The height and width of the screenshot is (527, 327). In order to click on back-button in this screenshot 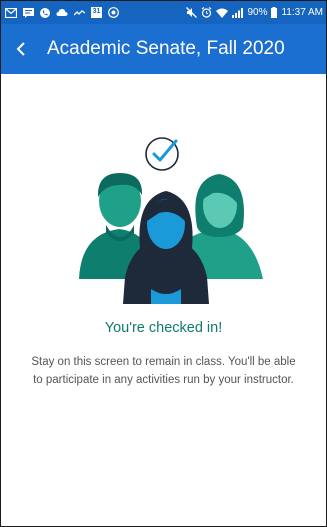, I will do `click(21, 49)`.